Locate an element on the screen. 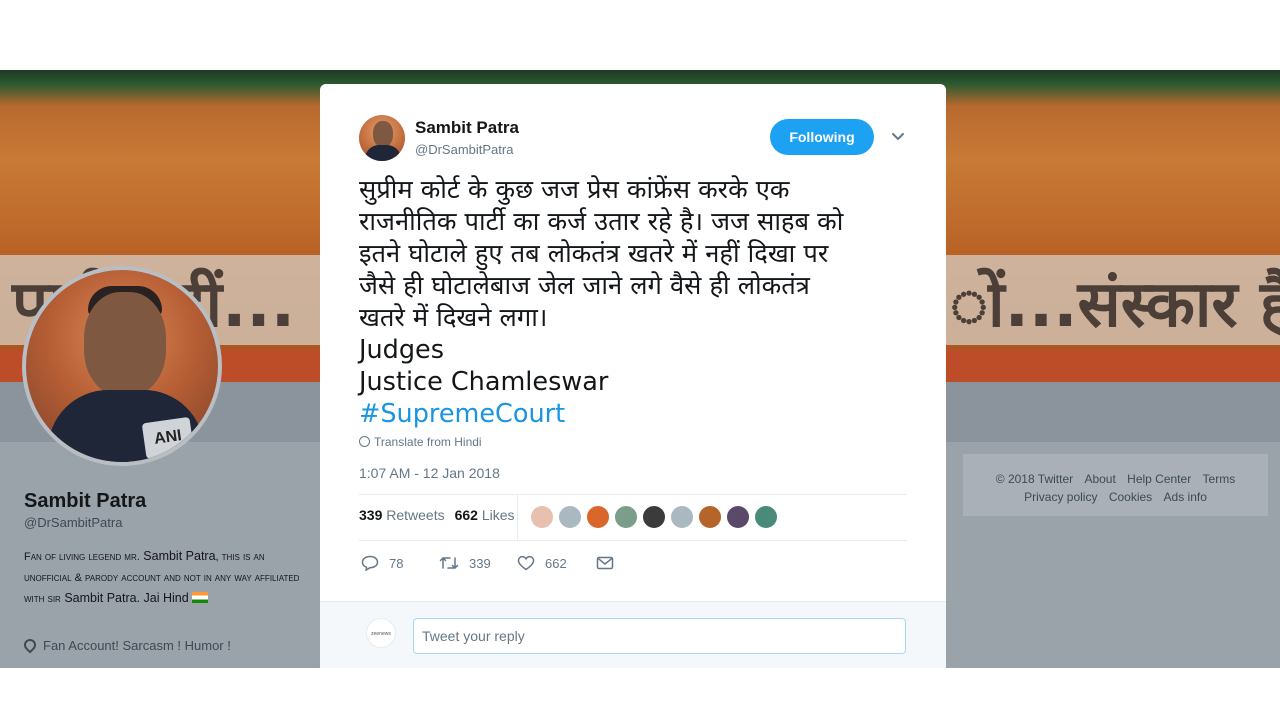 The width and height of the screenshot is (1280, 720). globe-icon is located at coordinates (364, 441).